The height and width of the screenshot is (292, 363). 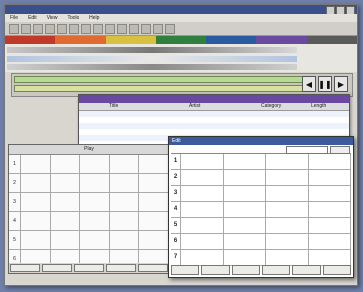 What do you see at coordinates (309, 84) in the screenshot?
I see `previous-icon: ◀` at bounding box center [309, 84].